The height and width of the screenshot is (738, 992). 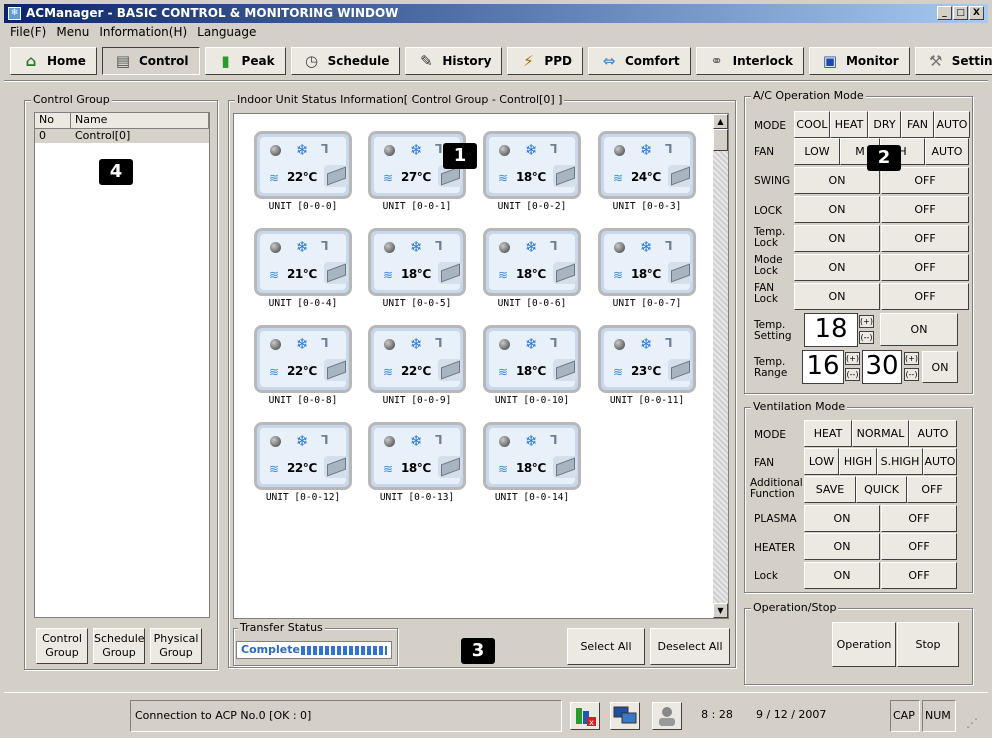 I want to click on swing-on-button: ON, so click(x=837, y=180).